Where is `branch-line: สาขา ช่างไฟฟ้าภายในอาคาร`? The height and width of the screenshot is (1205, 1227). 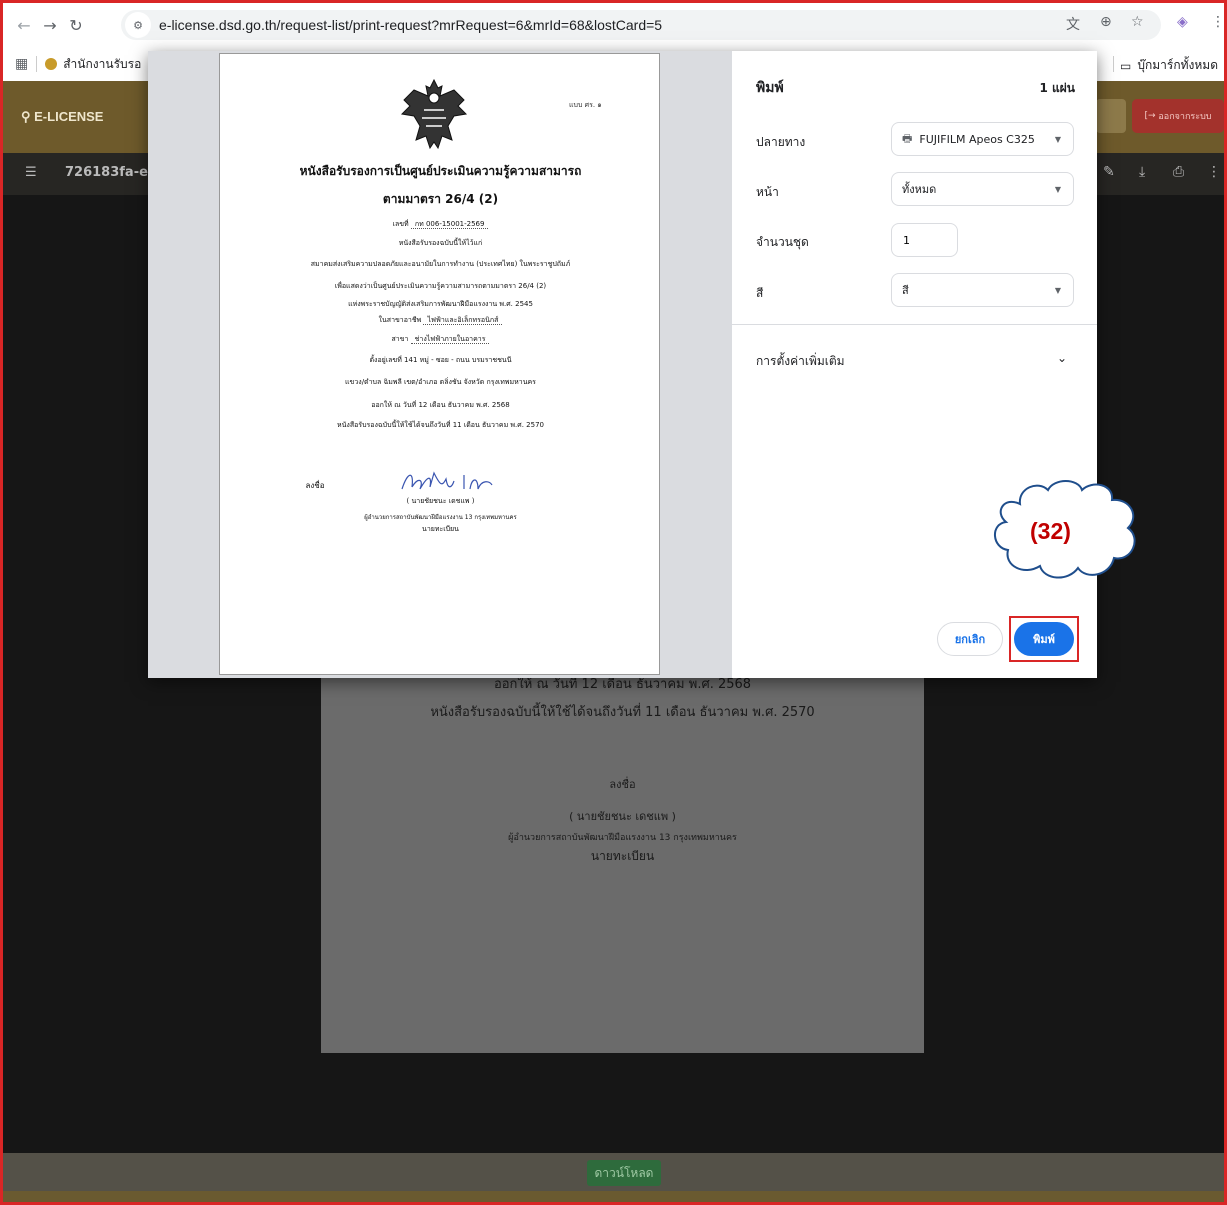 branch-line: สาขา ช่างไฟฟ้าภายในอาคาร is located at coordinates (440, 339).